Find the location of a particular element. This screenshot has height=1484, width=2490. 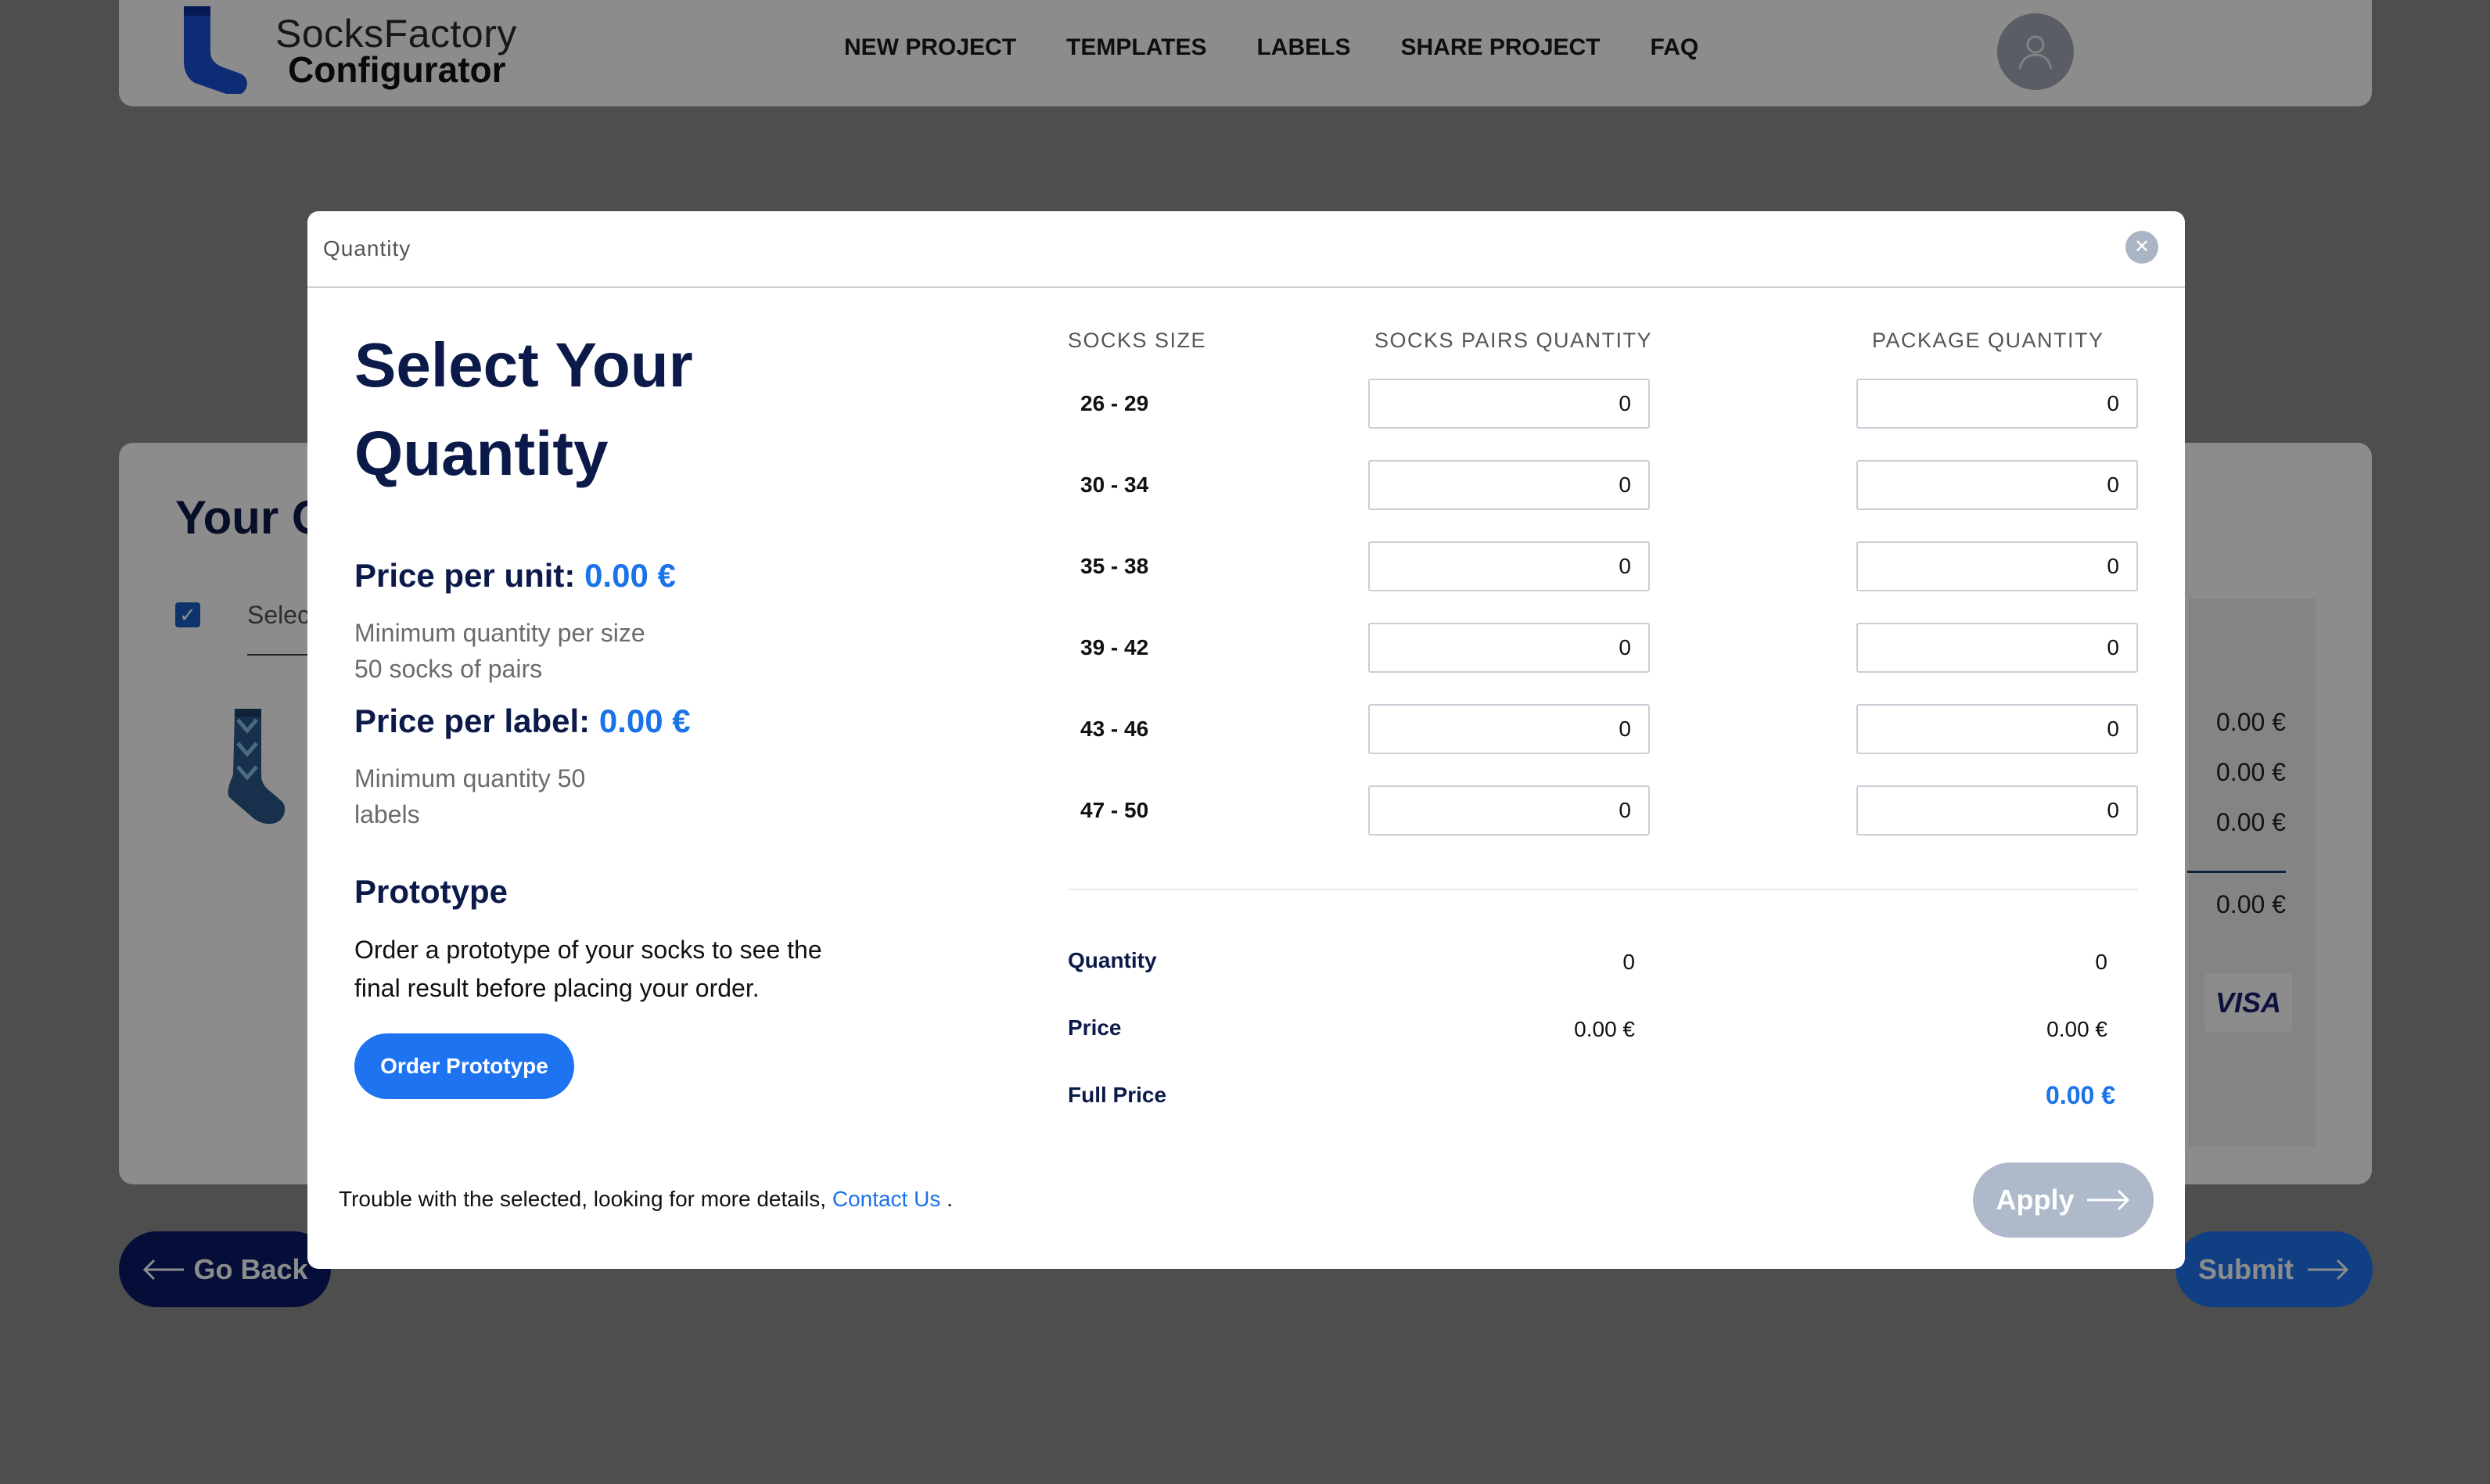

size-label: 47 - 50 is located at coordinates (1115, 810).